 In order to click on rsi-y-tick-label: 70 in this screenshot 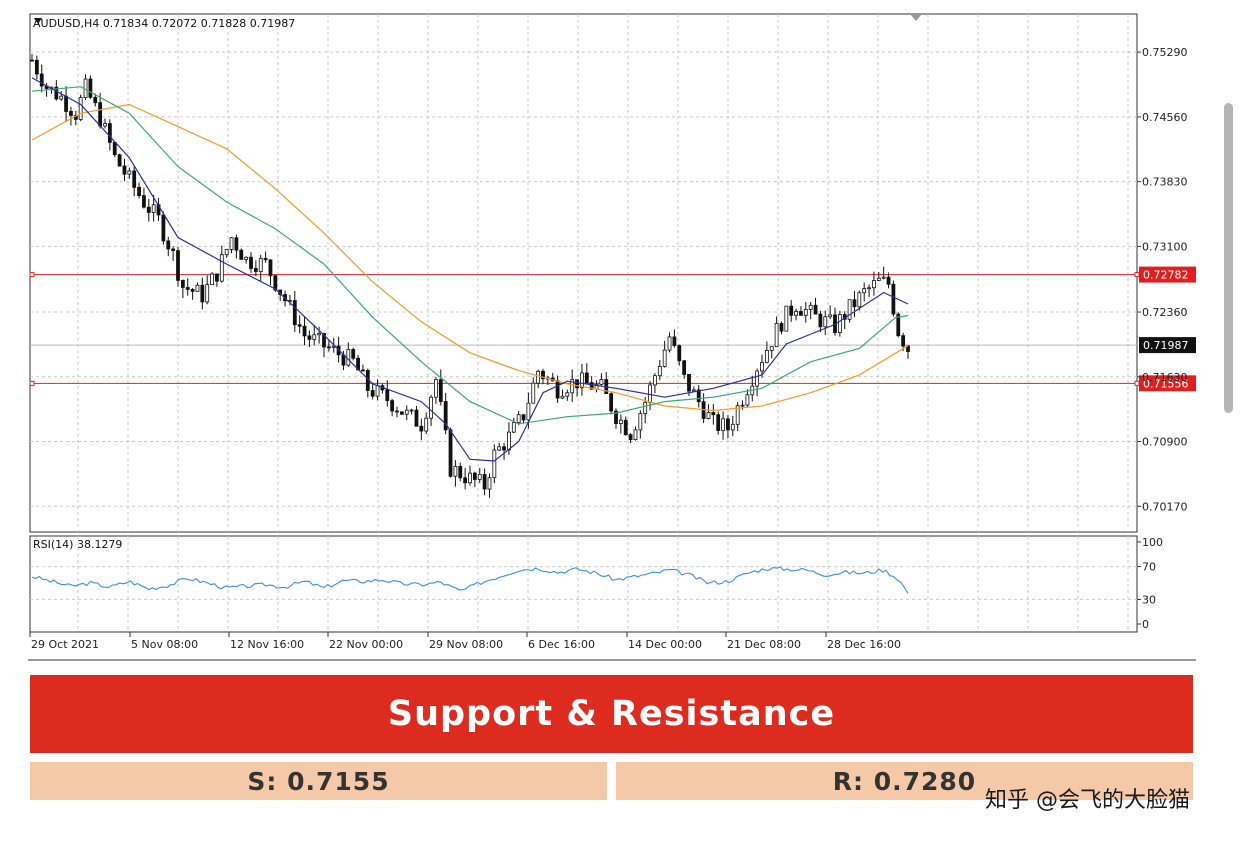, I will do `click(1149, 567)`.